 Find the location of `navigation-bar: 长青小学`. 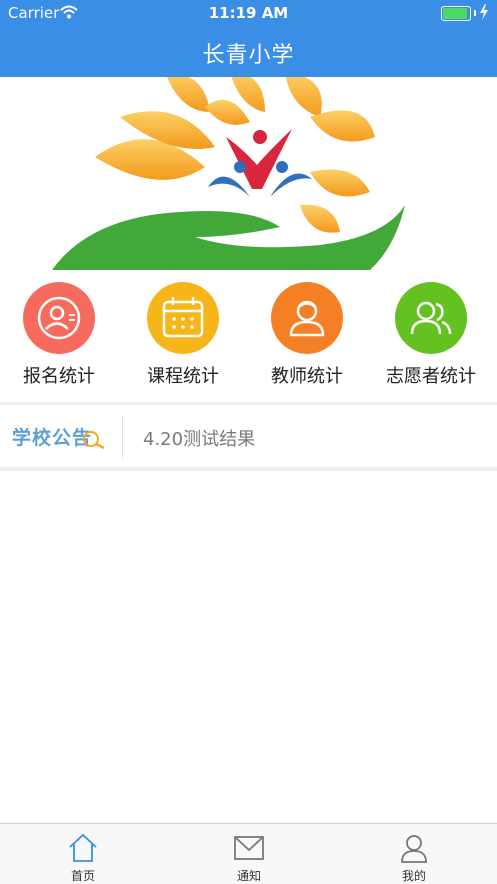

navigation-bar: 长青小学 is located at coordinates (248, 51).